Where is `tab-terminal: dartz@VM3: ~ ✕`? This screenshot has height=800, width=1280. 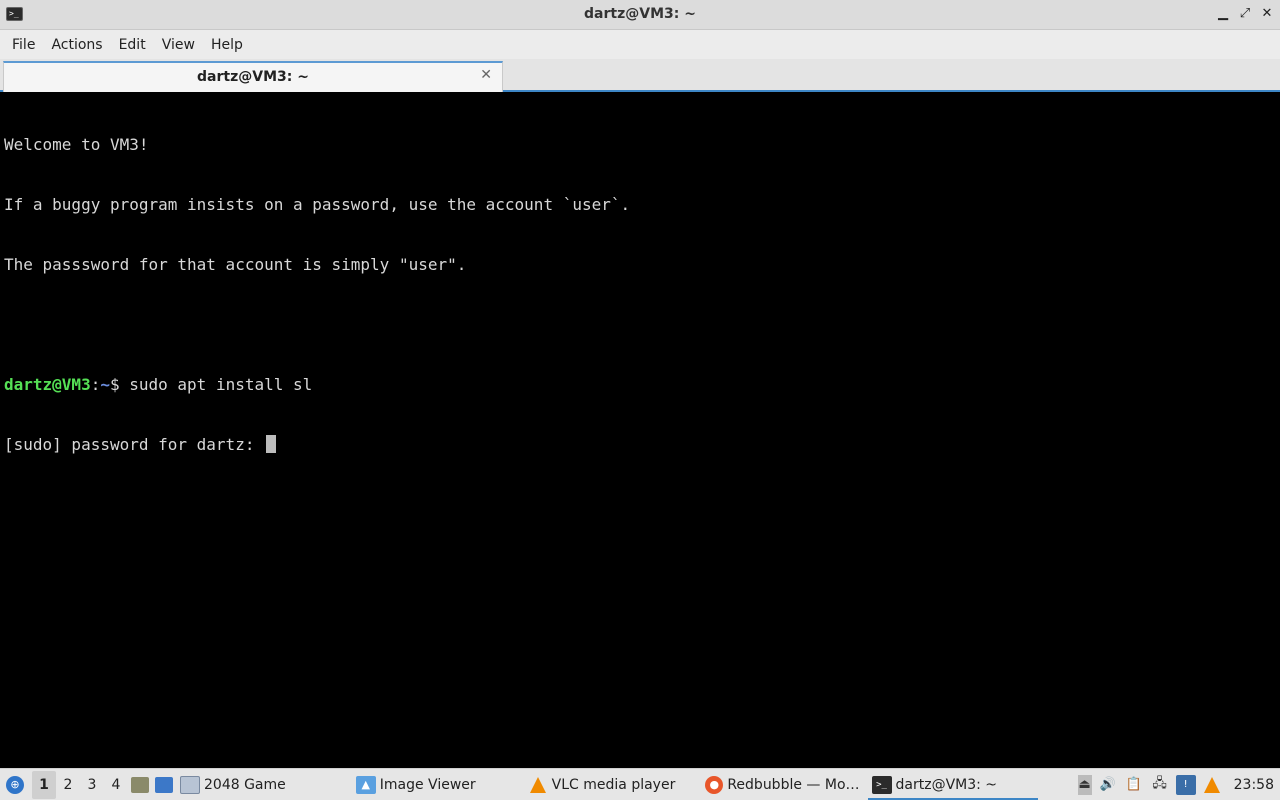
tab-terminal: dartz@VM3: ~ ✕ is located at coordinates (253, 76).